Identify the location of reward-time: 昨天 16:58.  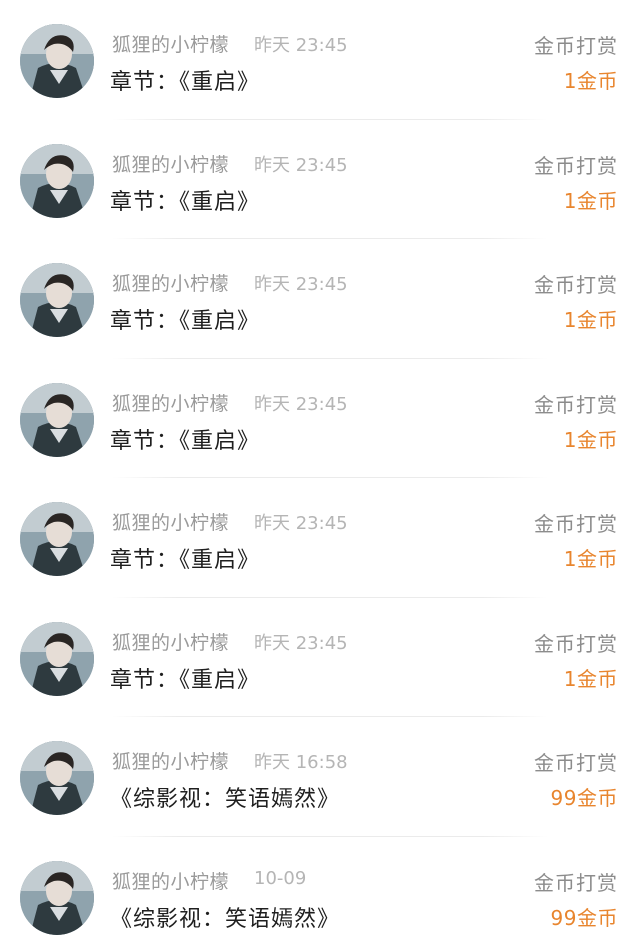
(301, 762).